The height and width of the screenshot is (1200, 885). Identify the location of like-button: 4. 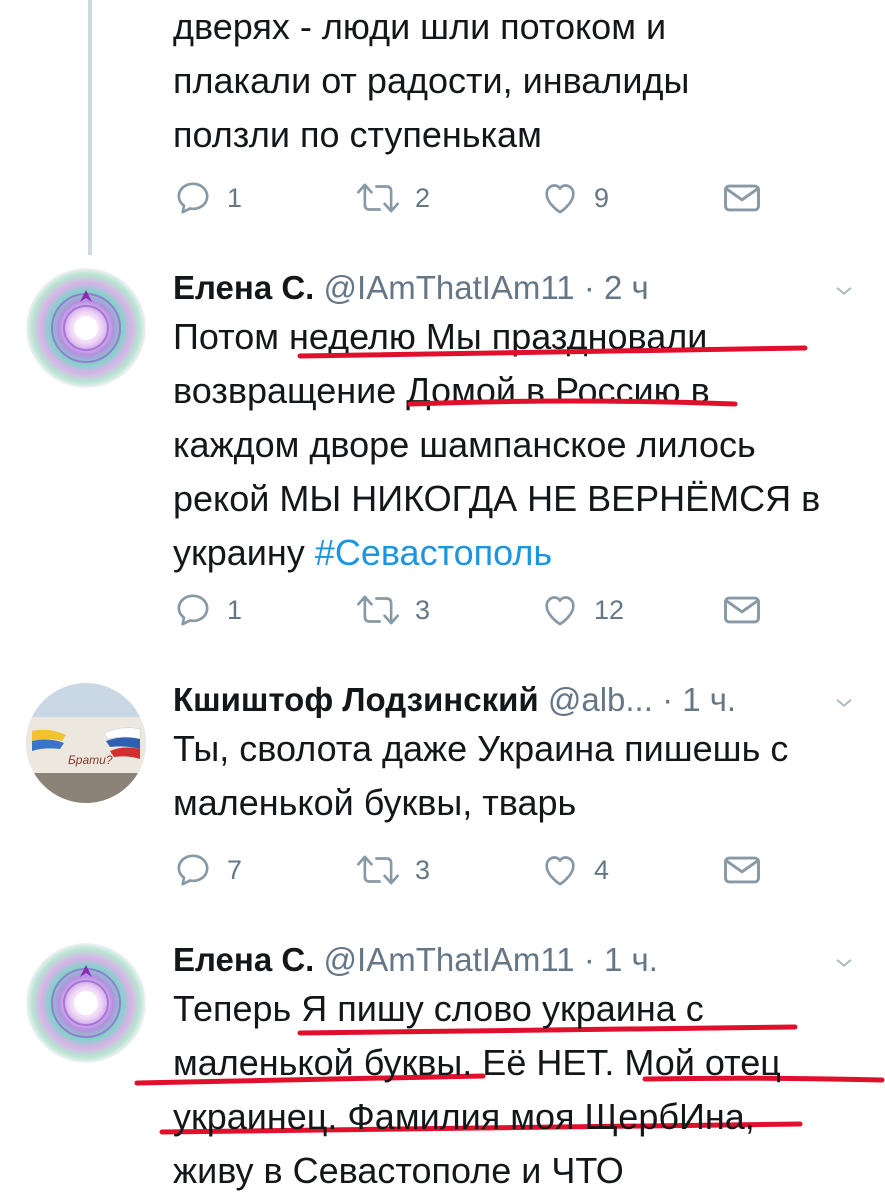
(574, 870).